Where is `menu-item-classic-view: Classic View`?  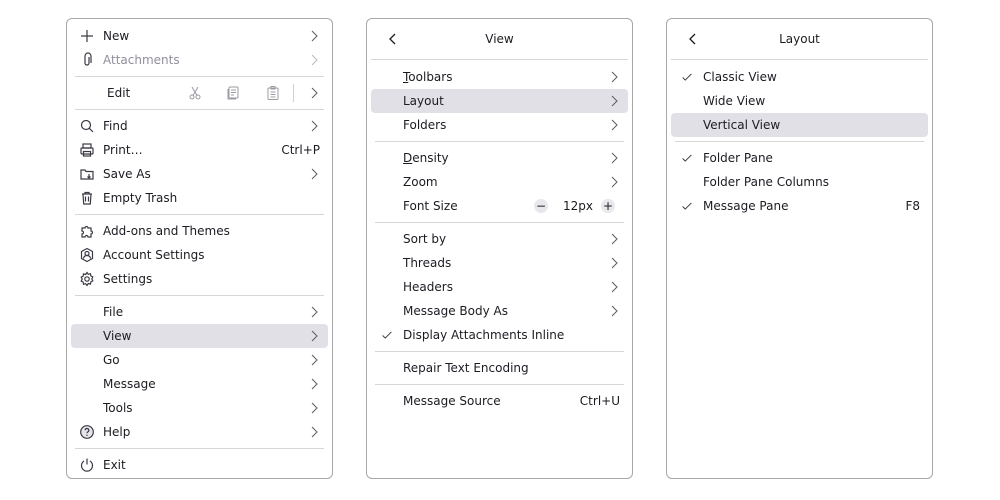
menu-item-classic-view: Classic View is located at coordinates (799, 77).